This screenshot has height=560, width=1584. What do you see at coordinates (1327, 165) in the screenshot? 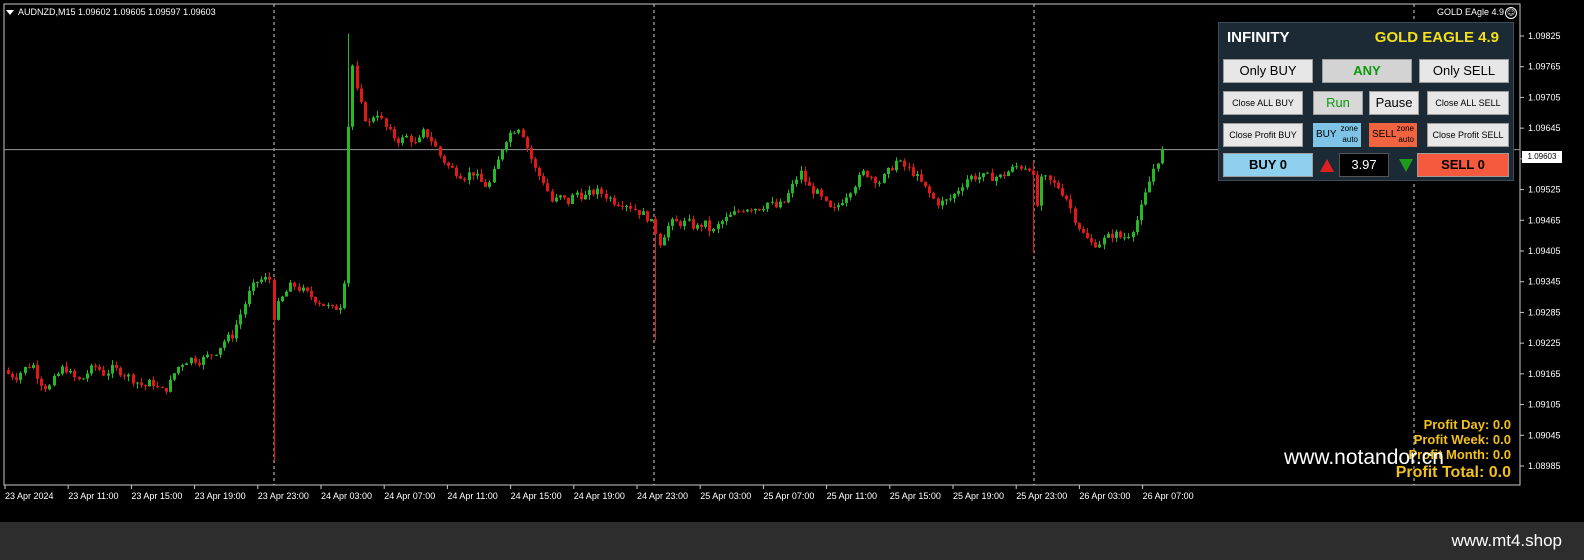
I see `lot-up-arrow-icon` at bounding box center [1327, 165].